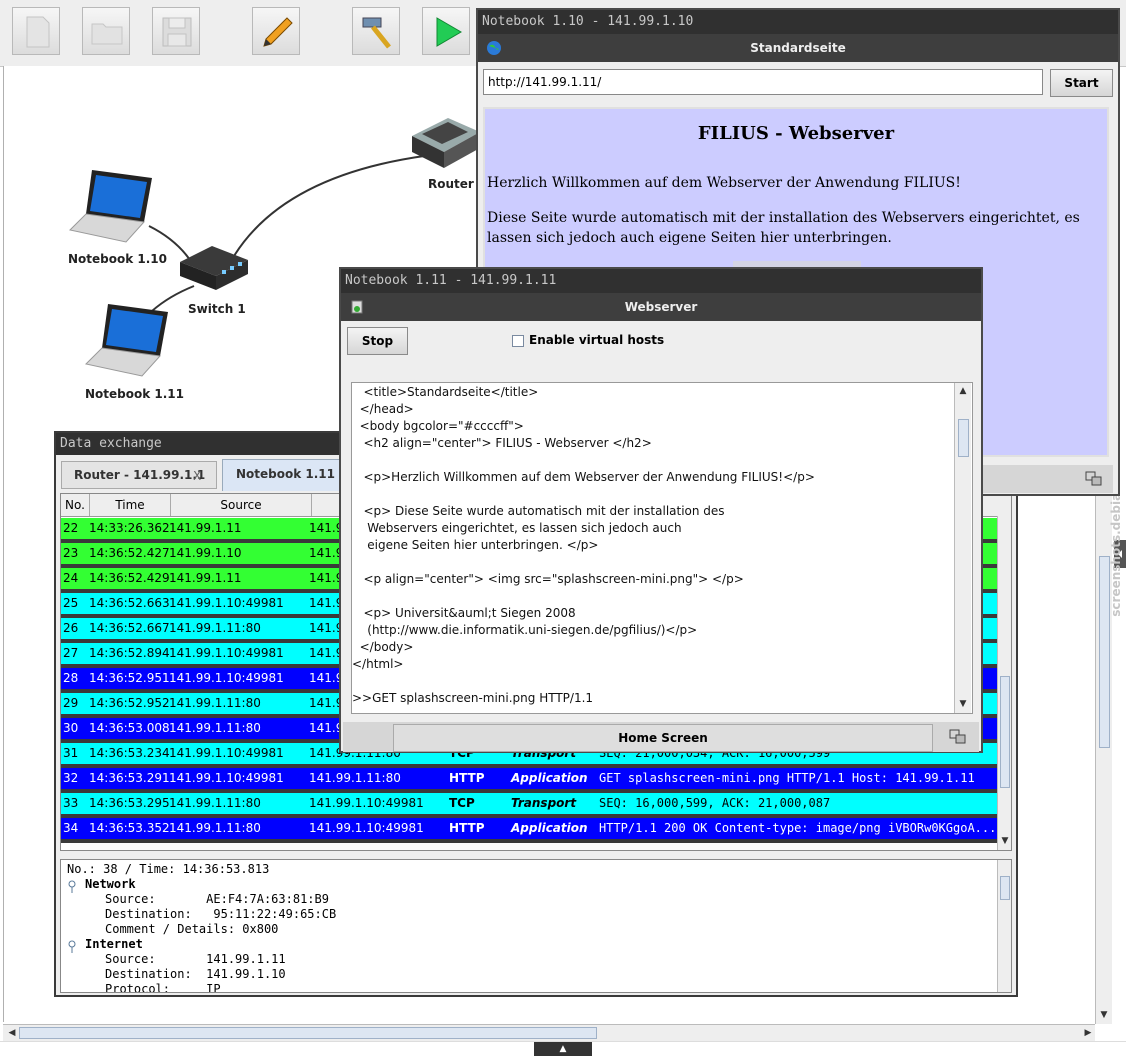 The height and width of the screenshot is (1057, 1126). I want to click on col-no: No., so click(75, 505).